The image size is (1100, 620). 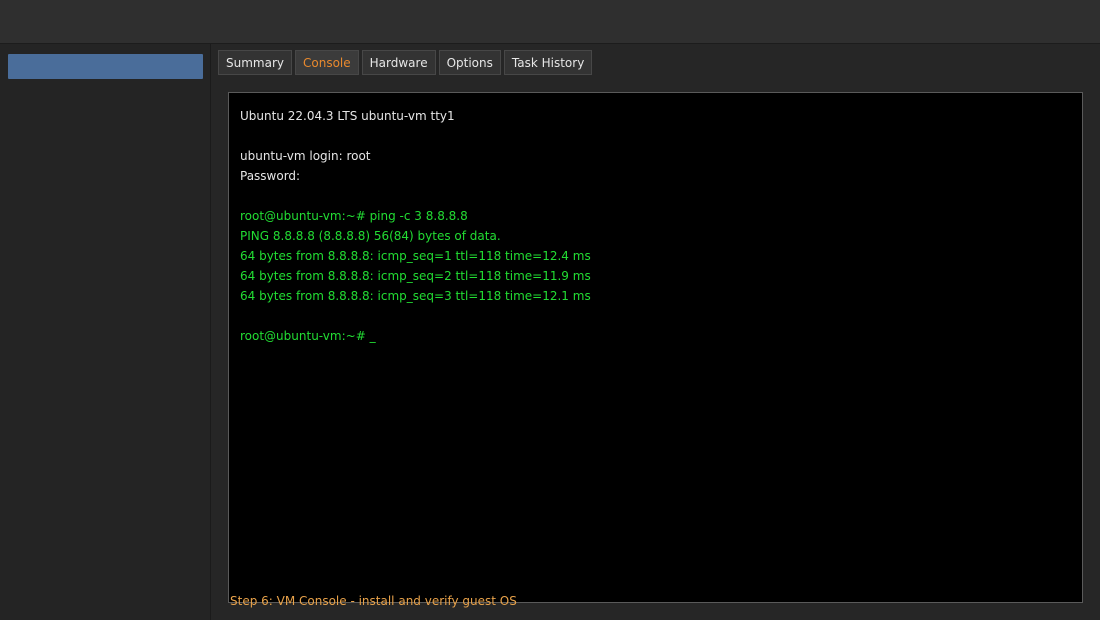 What do you see at coordinates (398, 62) in the screenshot?
I see `tab-hardware: Hardware` at bounding box center [398, 62].